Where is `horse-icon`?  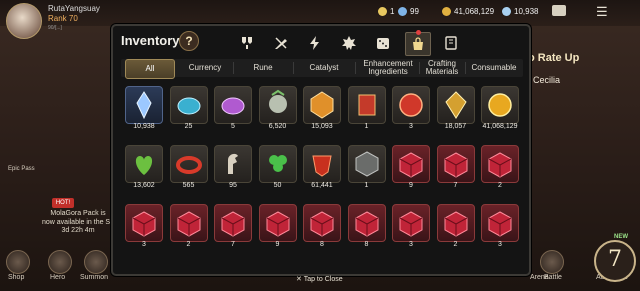
horse-icon is located at coordinates (233, 163).